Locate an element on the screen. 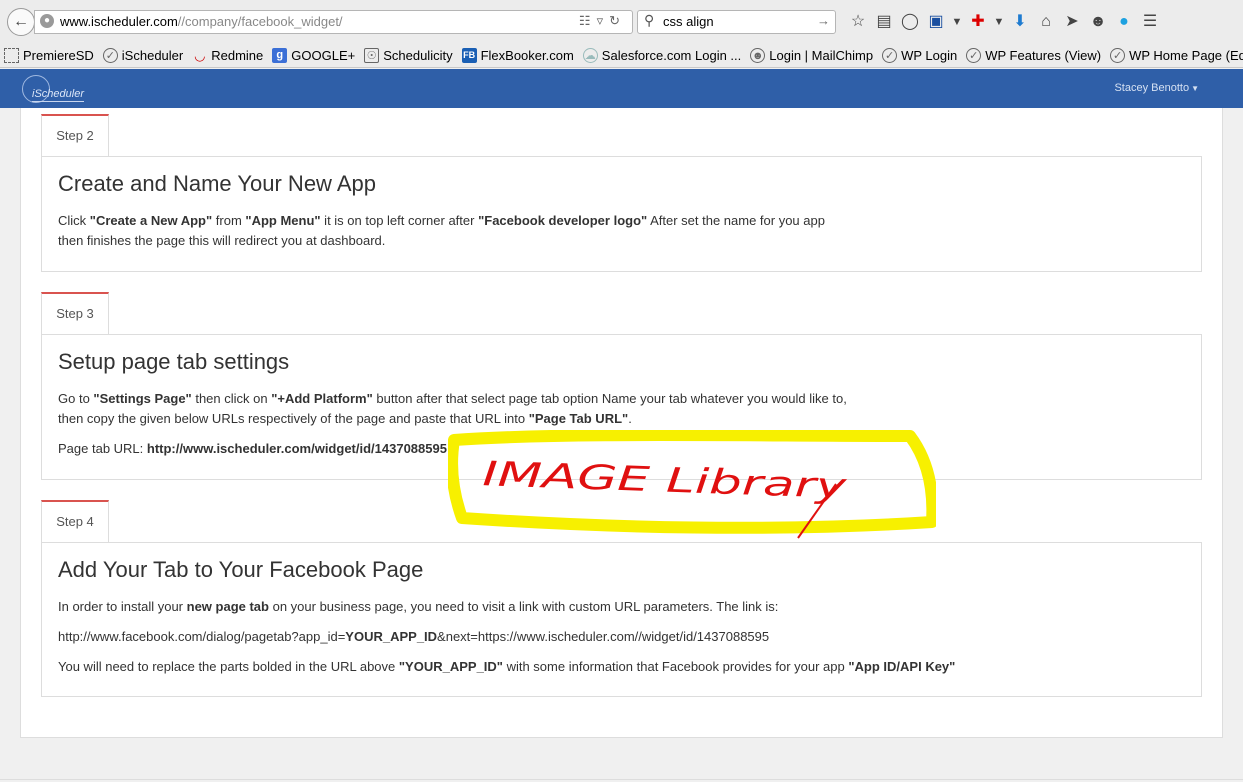 Image resolution: width=1243 pixels, height=782 pixels. fb-icon: FB is located at coordinates (469, 55).